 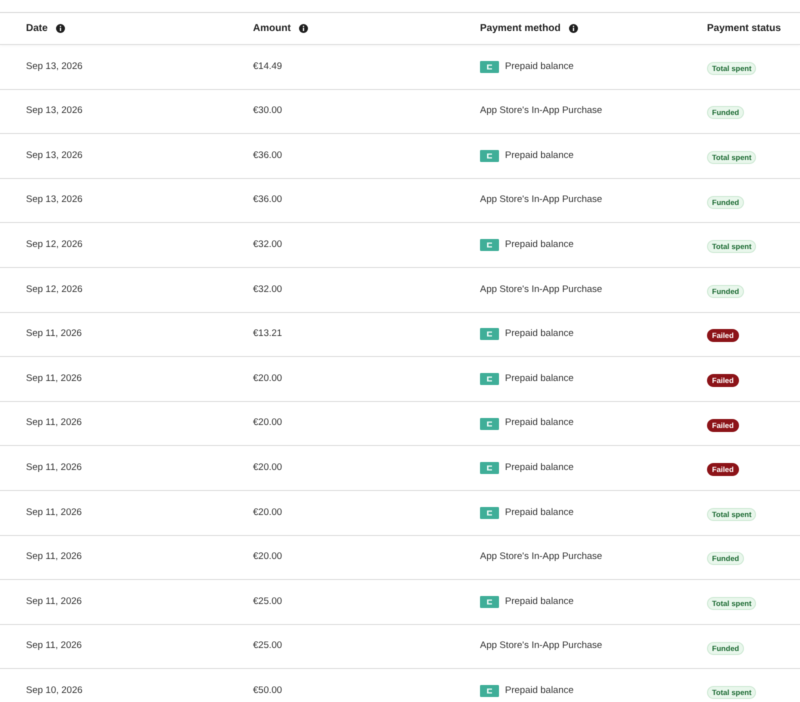 I want to click on table-cell-text: €14.49, so click(x=268, y=67).